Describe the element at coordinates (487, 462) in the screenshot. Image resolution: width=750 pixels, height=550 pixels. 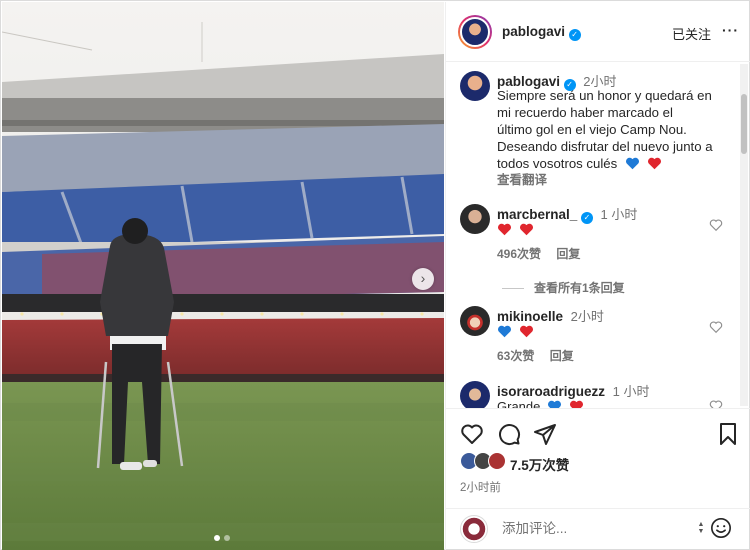
I see `liker-avatars` at that location.